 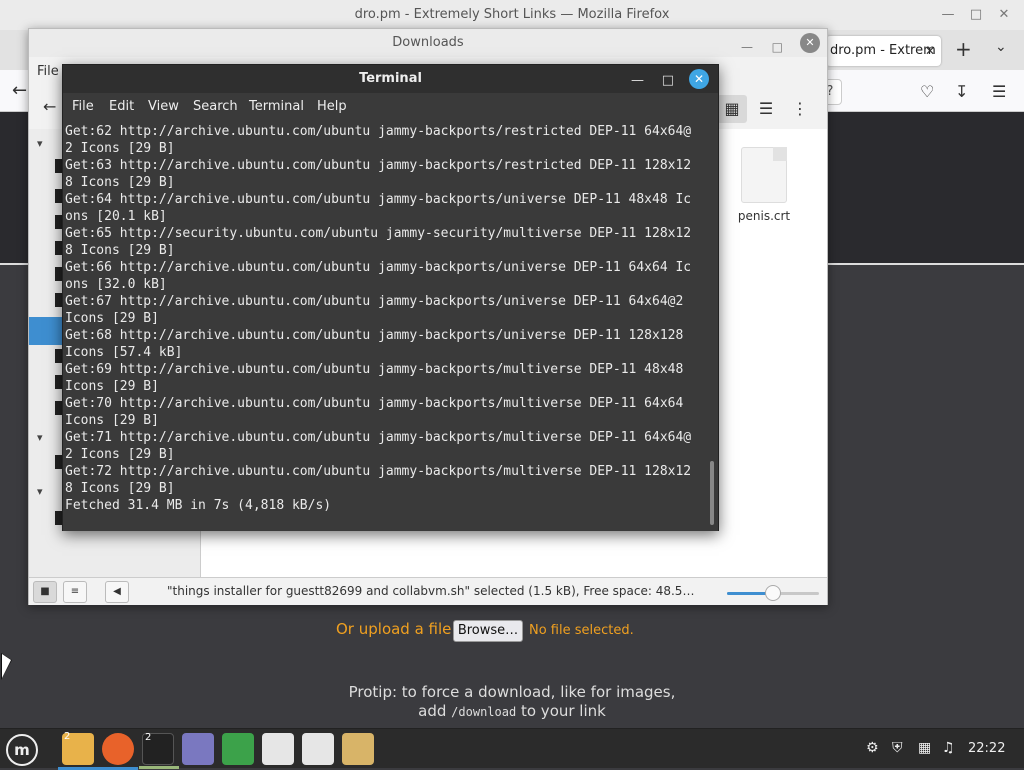 What do you see at coordinates (67, 736) in the screenshot?
I see `files-badge: 2` at bounding box center [67, 736].